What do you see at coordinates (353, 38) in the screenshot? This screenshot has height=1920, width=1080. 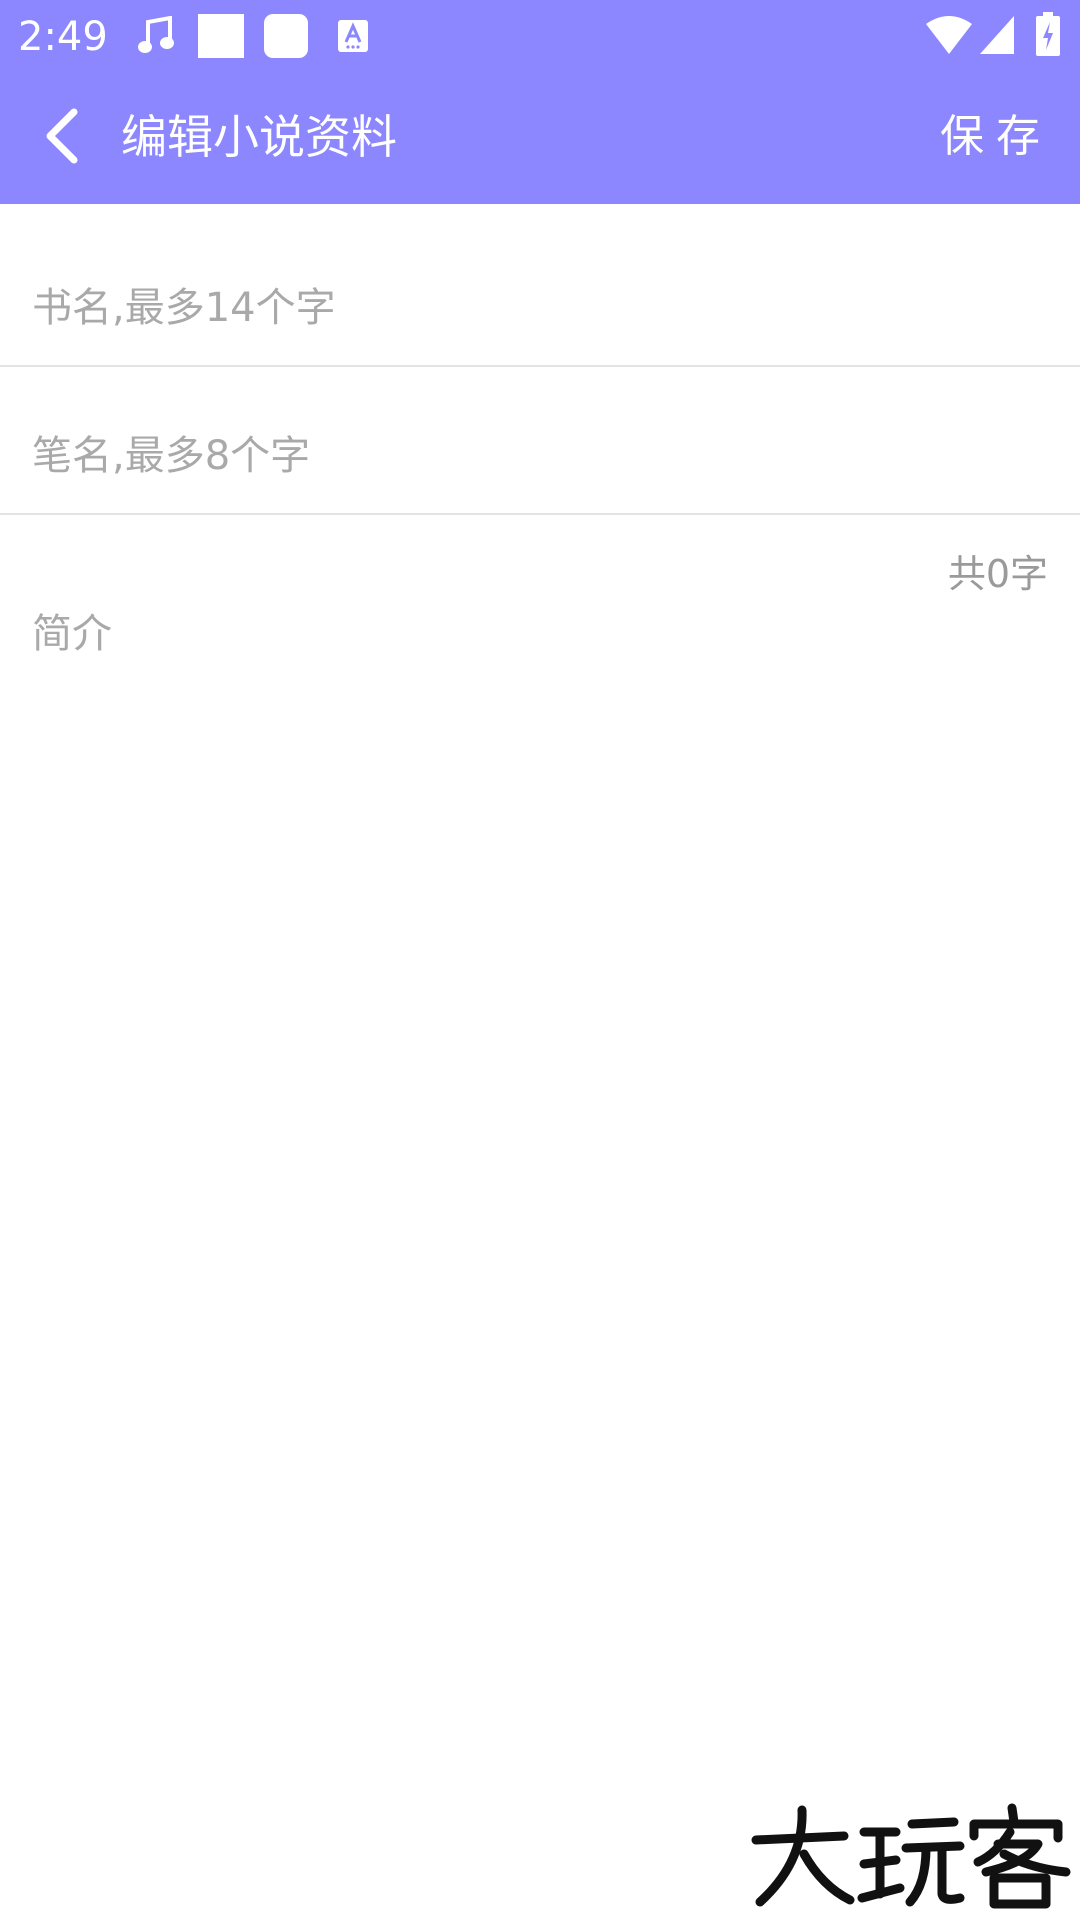 I see `keyboard-a-icon` at bounding box center [353, 38].